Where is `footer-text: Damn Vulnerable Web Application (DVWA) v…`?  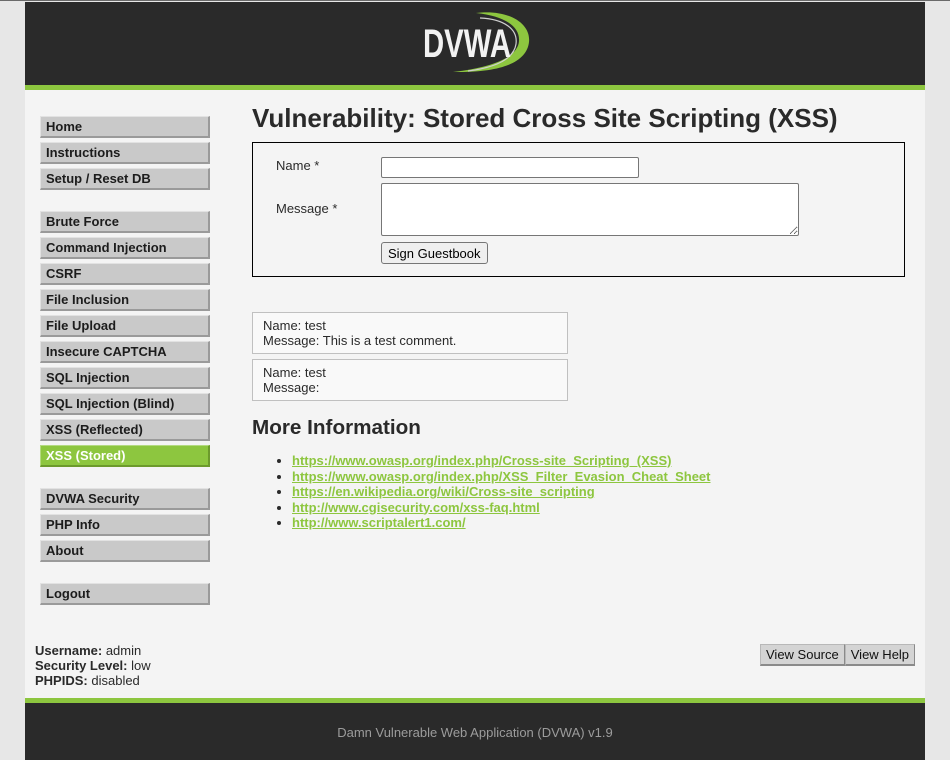
footer-text: Damn Vulnerable Web Application (DVWA) v… is located at coordinates (475, 732).